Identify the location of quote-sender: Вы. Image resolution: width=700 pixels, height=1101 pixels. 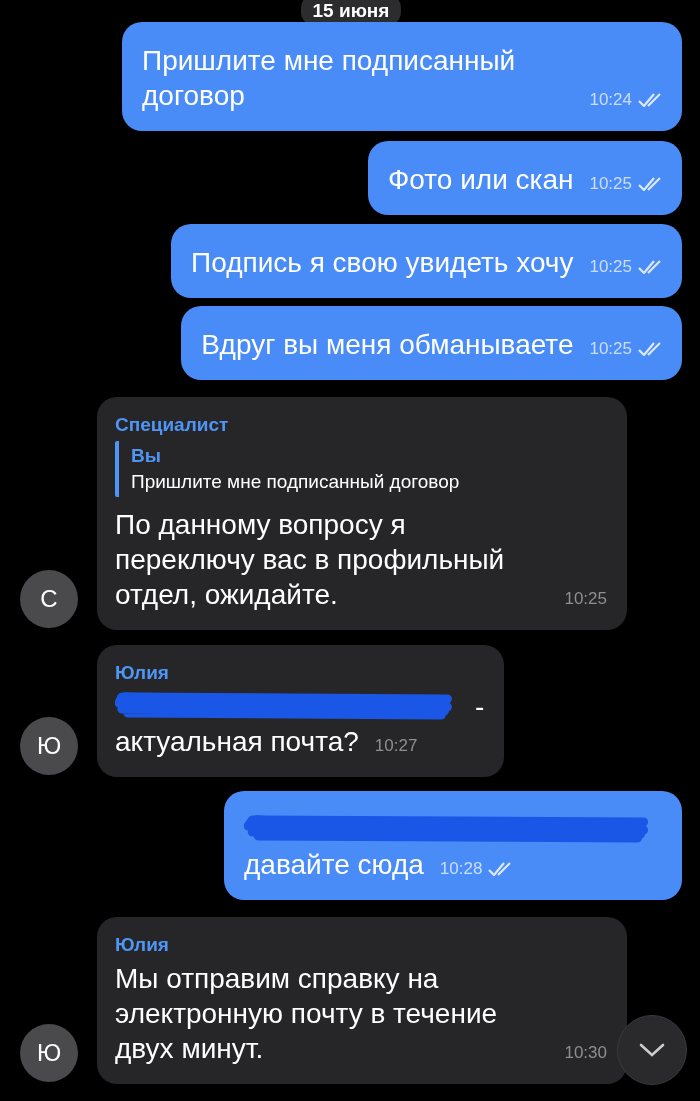
(146, 456).